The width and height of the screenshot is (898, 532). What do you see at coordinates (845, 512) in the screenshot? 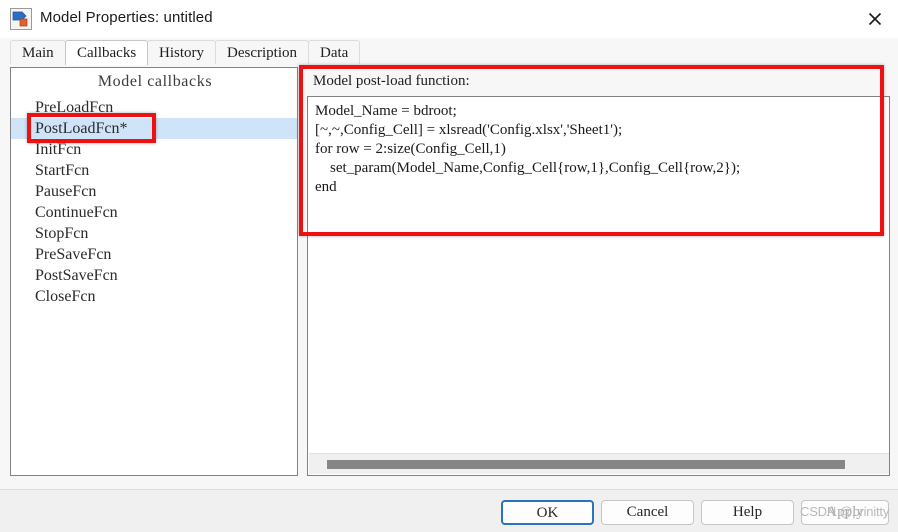
I see `apply-button: Apply` at bounding box center [845, 512].